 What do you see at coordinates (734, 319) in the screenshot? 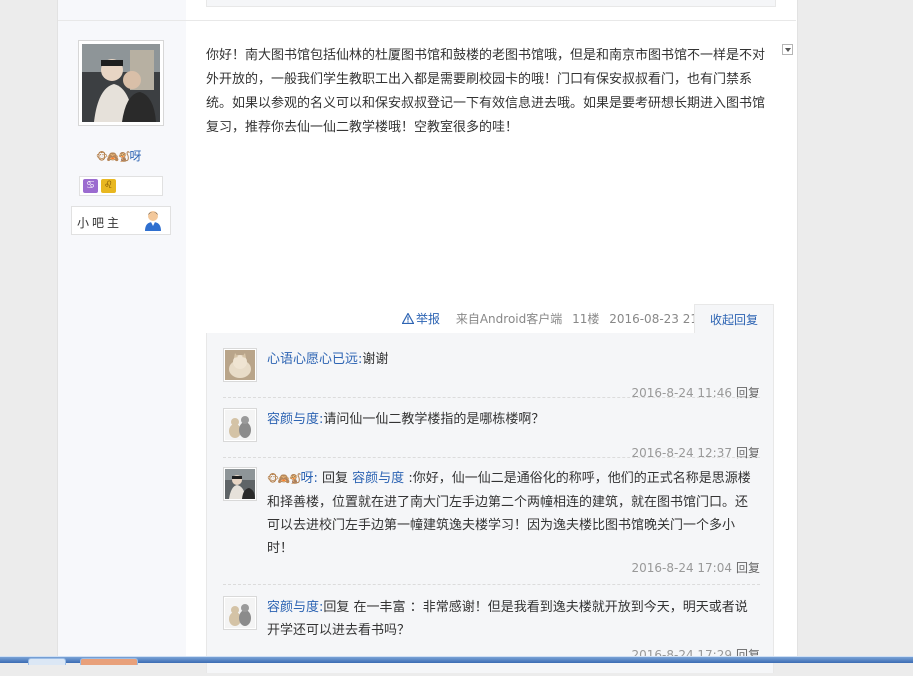
I see `collapse-replies-button: 收起回复` at bounding box center [734, 319].